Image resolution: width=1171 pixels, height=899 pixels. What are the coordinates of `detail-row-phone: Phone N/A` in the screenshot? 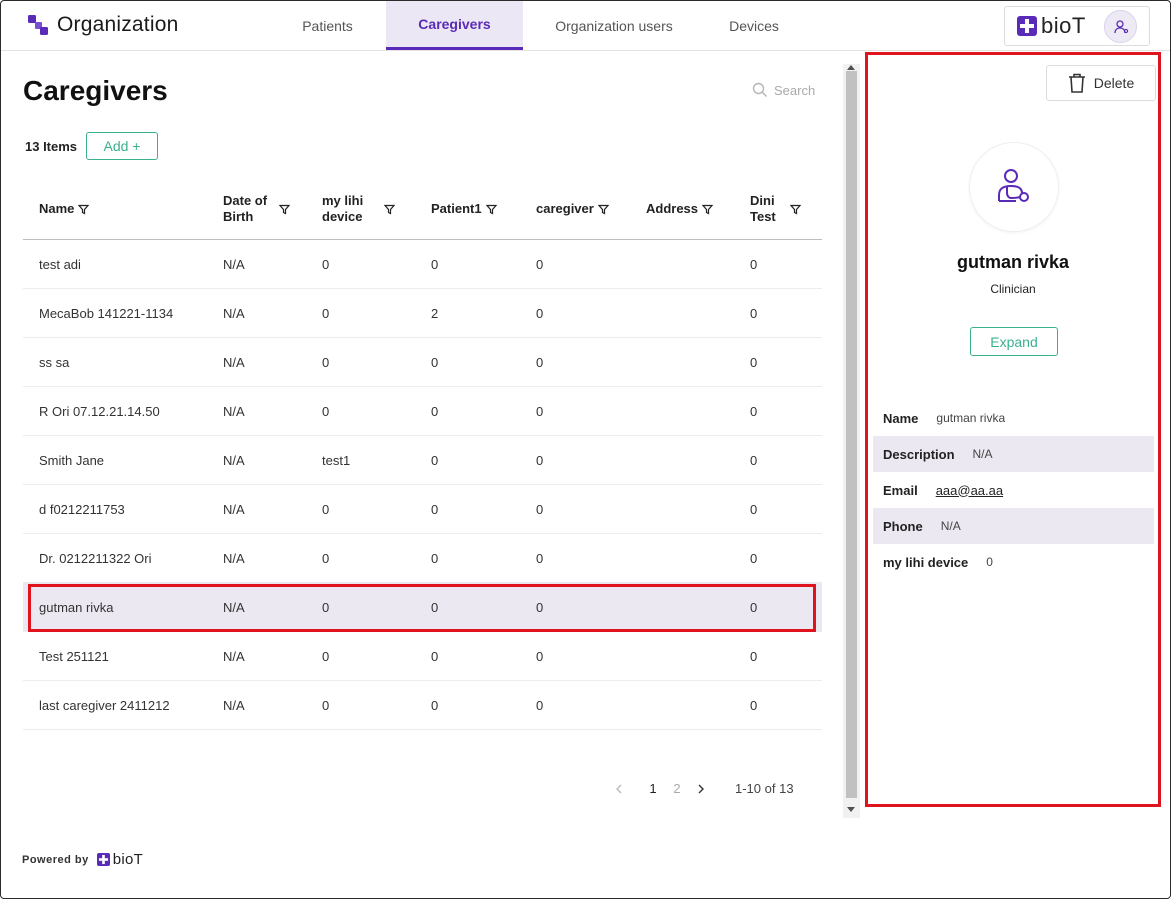 It's located at (1013, 526).